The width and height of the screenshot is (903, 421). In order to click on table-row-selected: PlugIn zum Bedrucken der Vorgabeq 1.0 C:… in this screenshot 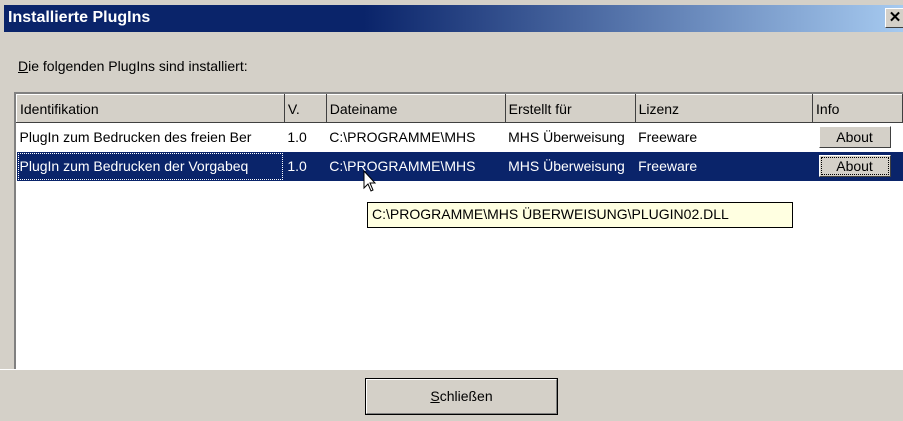, I will do `click(459, 166)`.